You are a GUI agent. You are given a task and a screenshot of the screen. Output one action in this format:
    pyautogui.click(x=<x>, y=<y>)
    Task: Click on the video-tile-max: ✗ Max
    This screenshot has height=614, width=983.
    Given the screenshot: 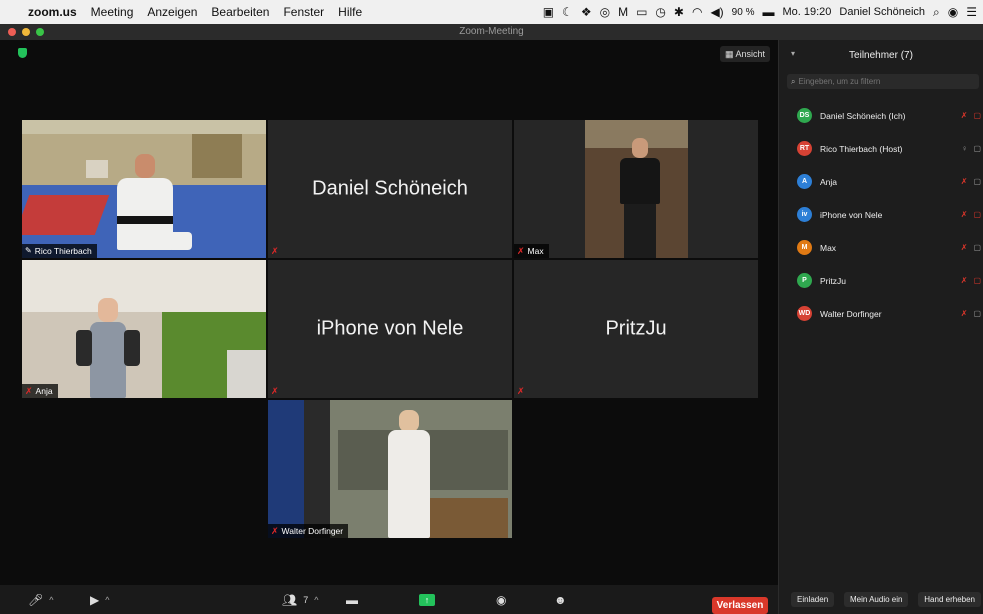 What is the action you would take?
    pyautogui.click(x=636, y=189)
    